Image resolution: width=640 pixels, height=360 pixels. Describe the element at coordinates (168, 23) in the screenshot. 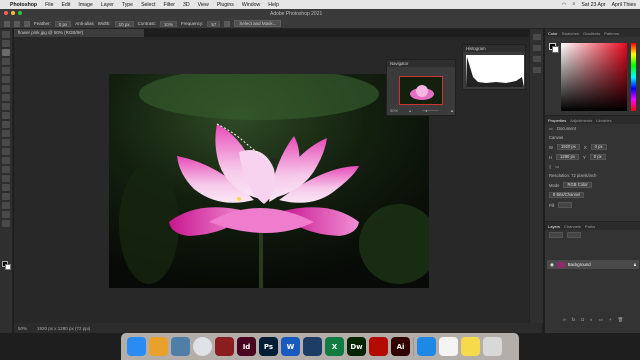

I see `contrast-input: 10%` at that location.